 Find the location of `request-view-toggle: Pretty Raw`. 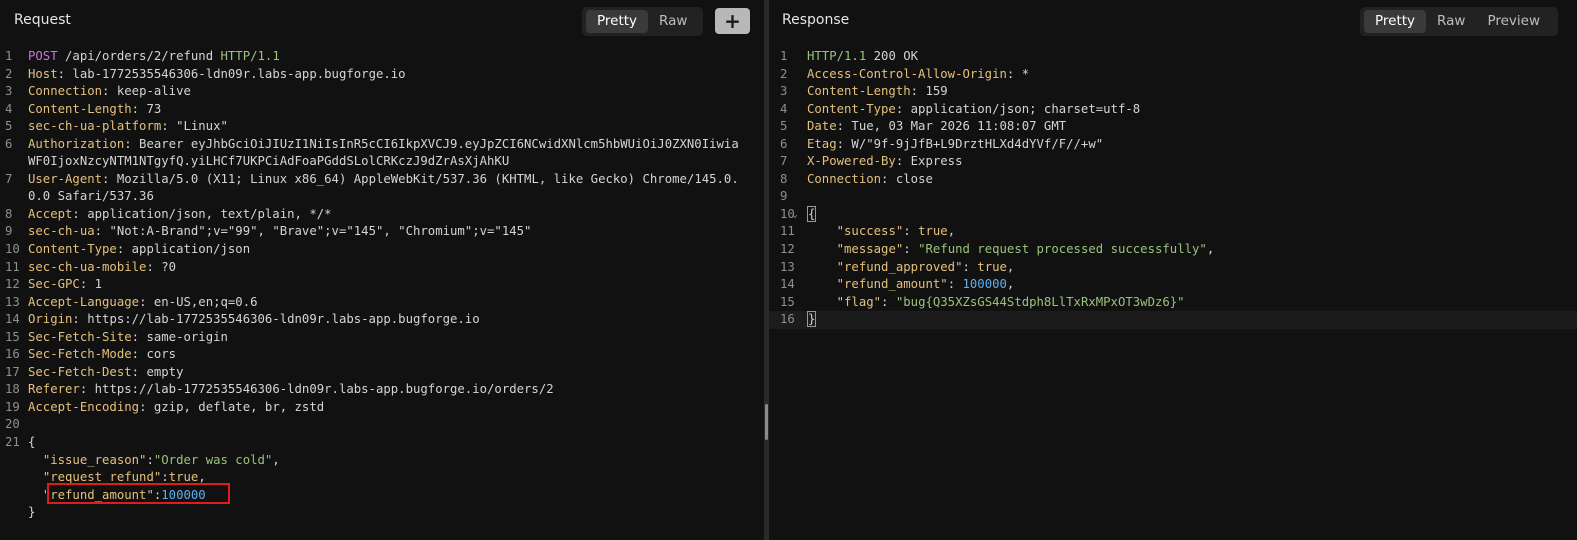

request-view-toggle: Pretty Raw is located at coordinates (642, 21).